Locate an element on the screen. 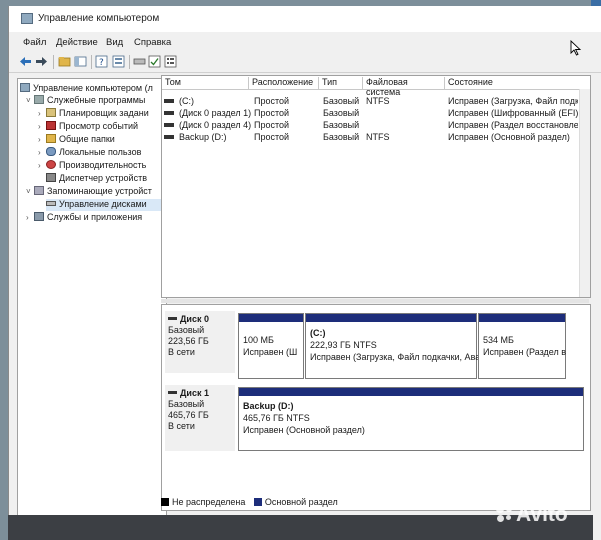  partition-legend: Не распределена Основной раздел is located at coordinates (249, 504).